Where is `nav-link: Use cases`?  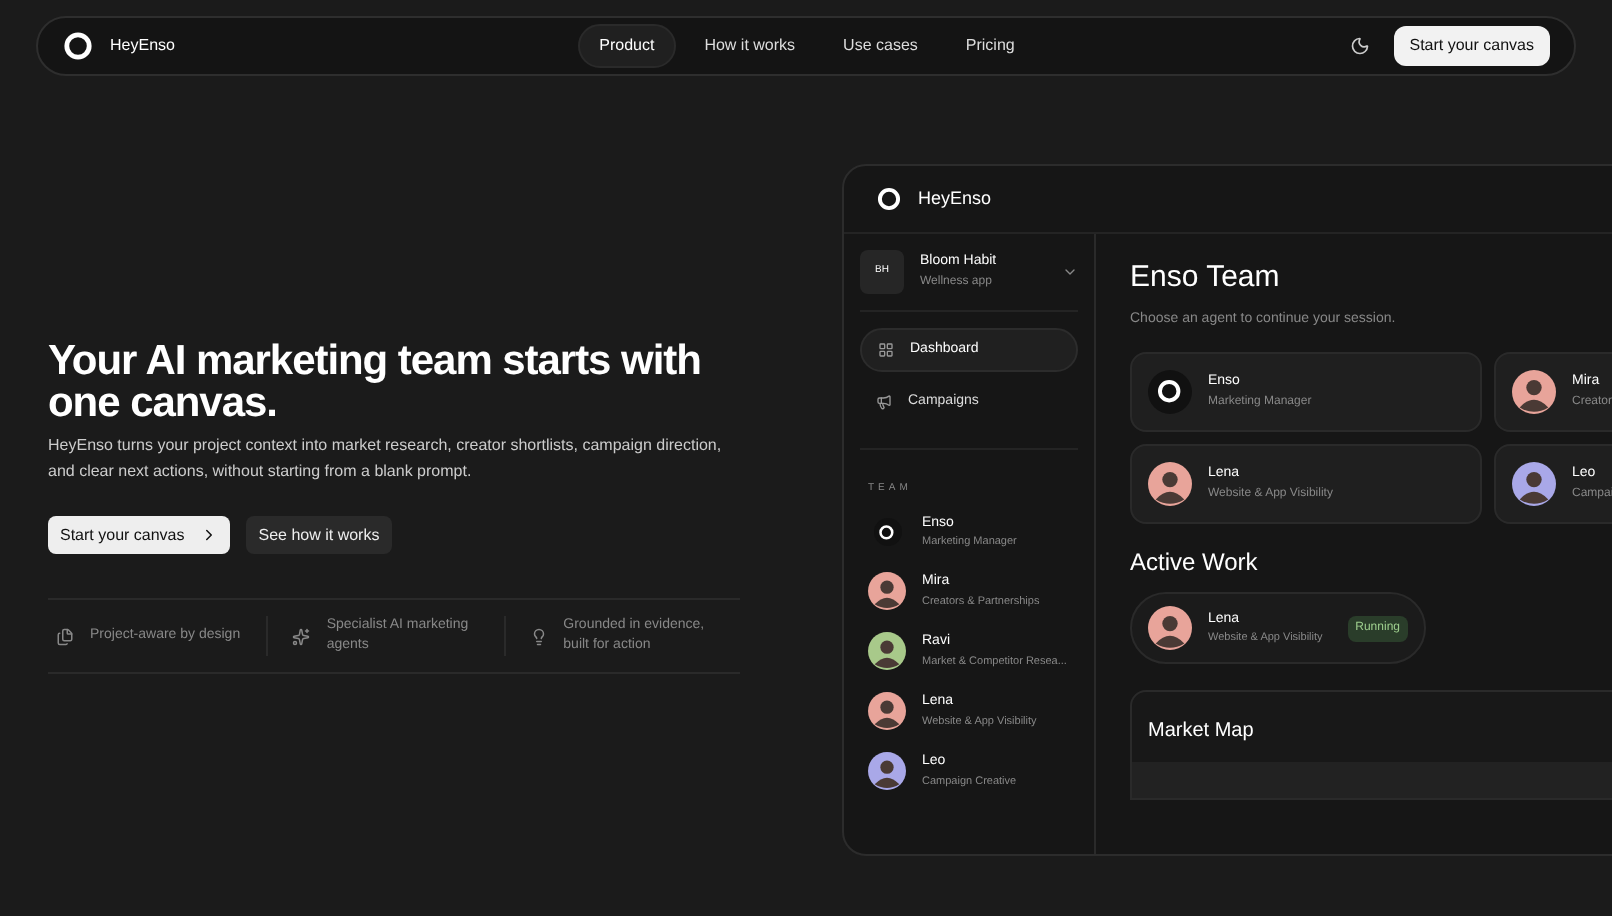
nav-link: Use cases is located at coordinates (880, 46).